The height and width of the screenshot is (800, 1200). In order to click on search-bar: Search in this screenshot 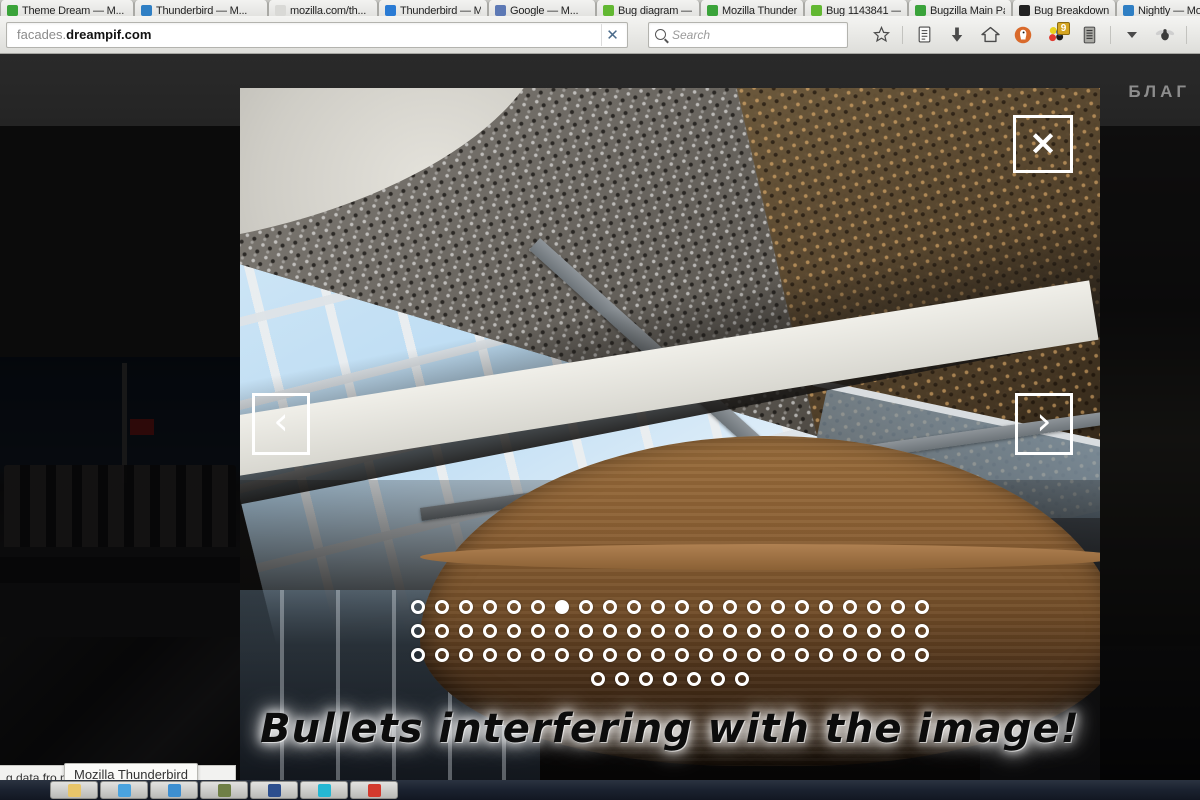, I will do `click(748, 34)`.